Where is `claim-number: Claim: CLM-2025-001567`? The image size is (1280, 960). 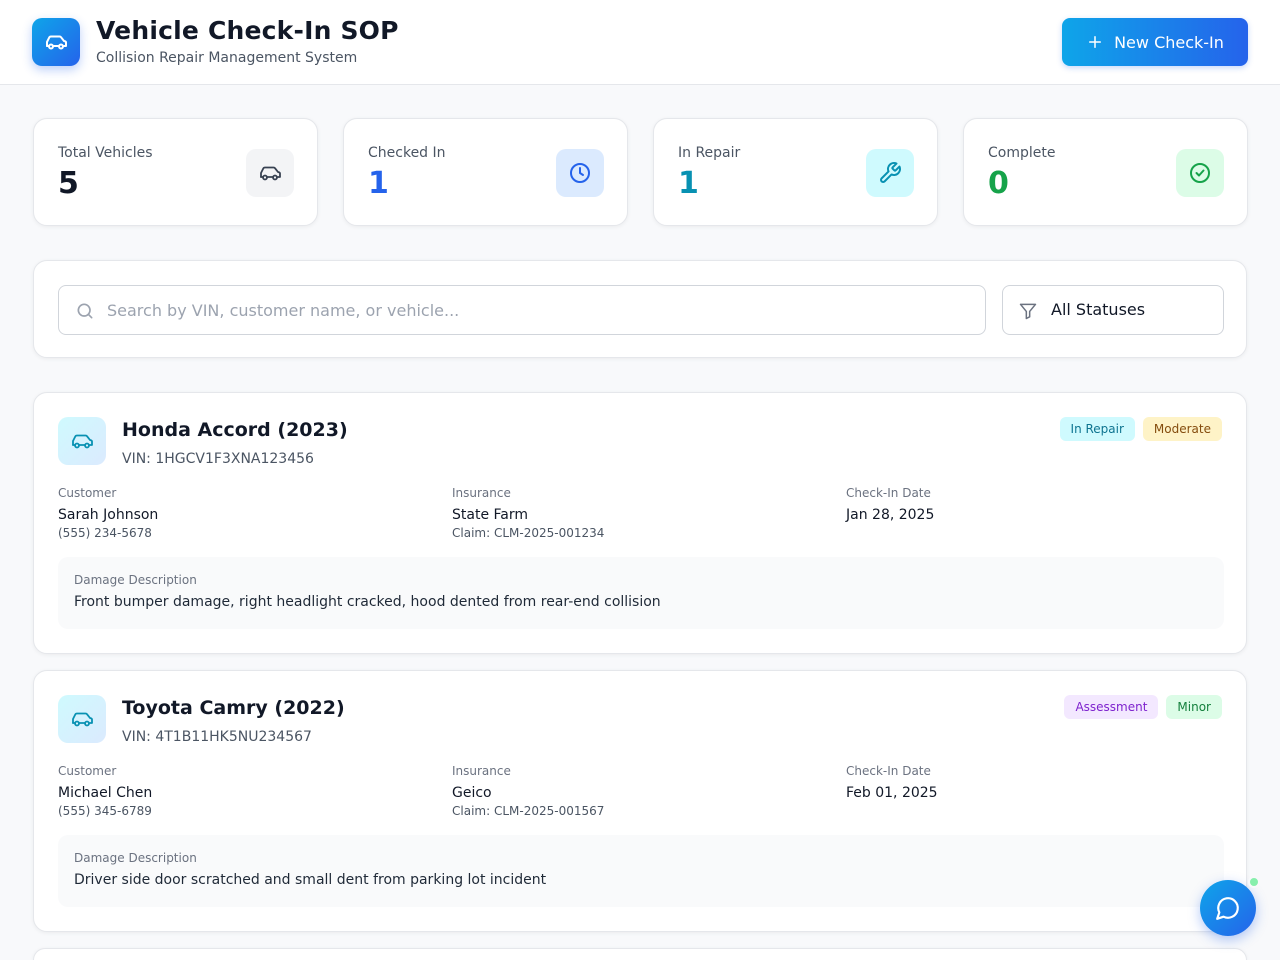
claim-number: Claim: CLM-2025-001567 is located at coordinates (528, 811).